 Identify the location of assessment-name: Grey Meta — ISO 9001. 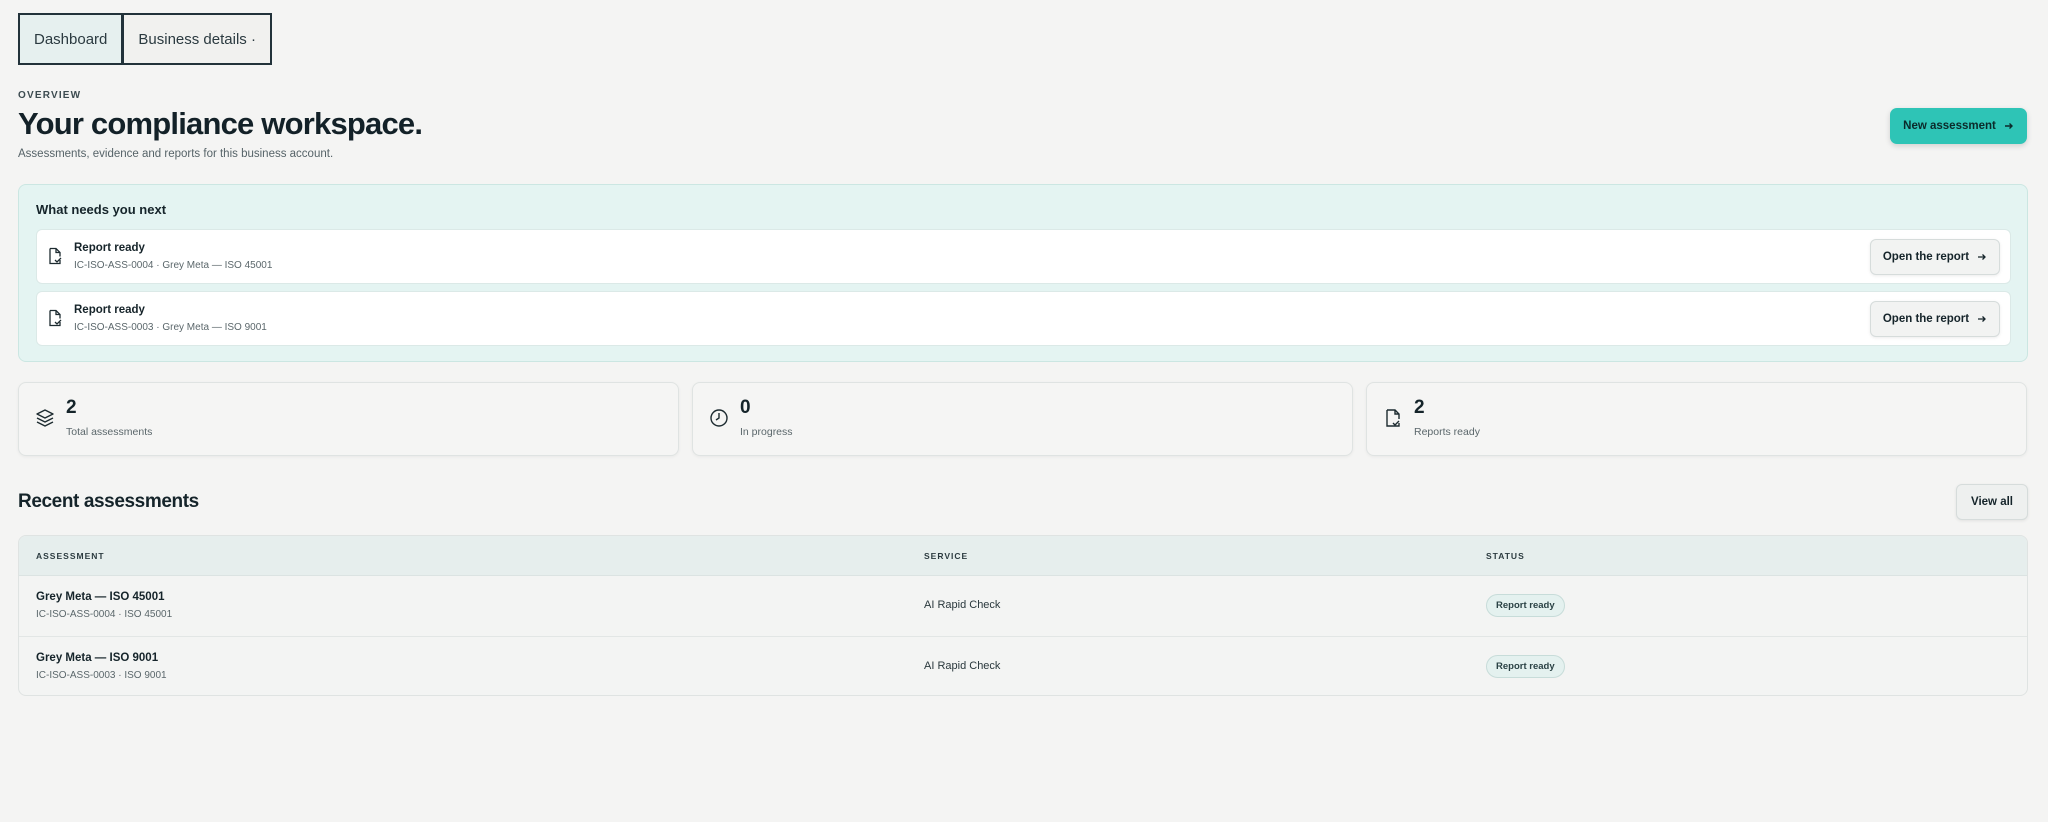
(97, 658).